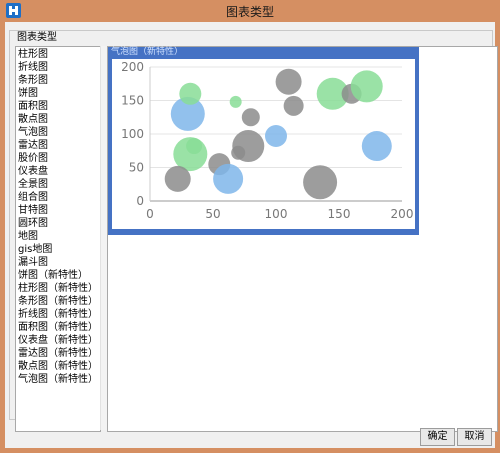 The height and width of the screenshot is (453, 500). Describe the element at coordinates (57, 249) in the screenshot. I see `chart-type-item: gis地图` at that location.